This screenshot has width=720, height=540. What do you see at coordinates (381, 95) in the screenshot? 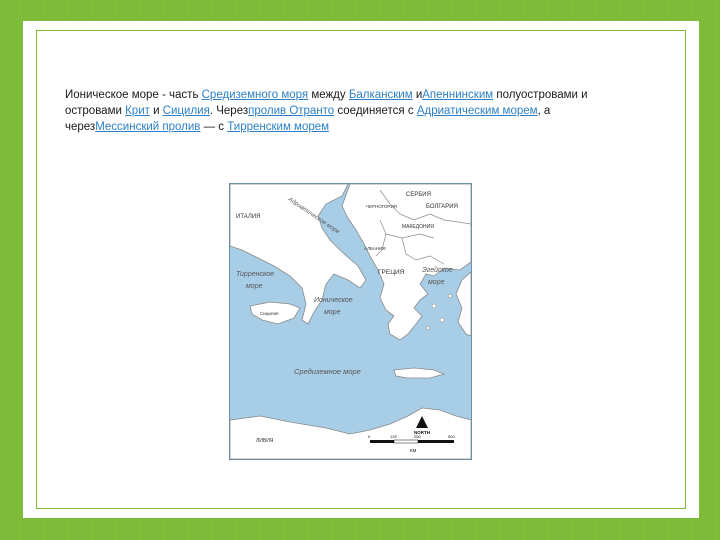
I see `paragraph-link: Балканским` at bounding box center [381, 95].